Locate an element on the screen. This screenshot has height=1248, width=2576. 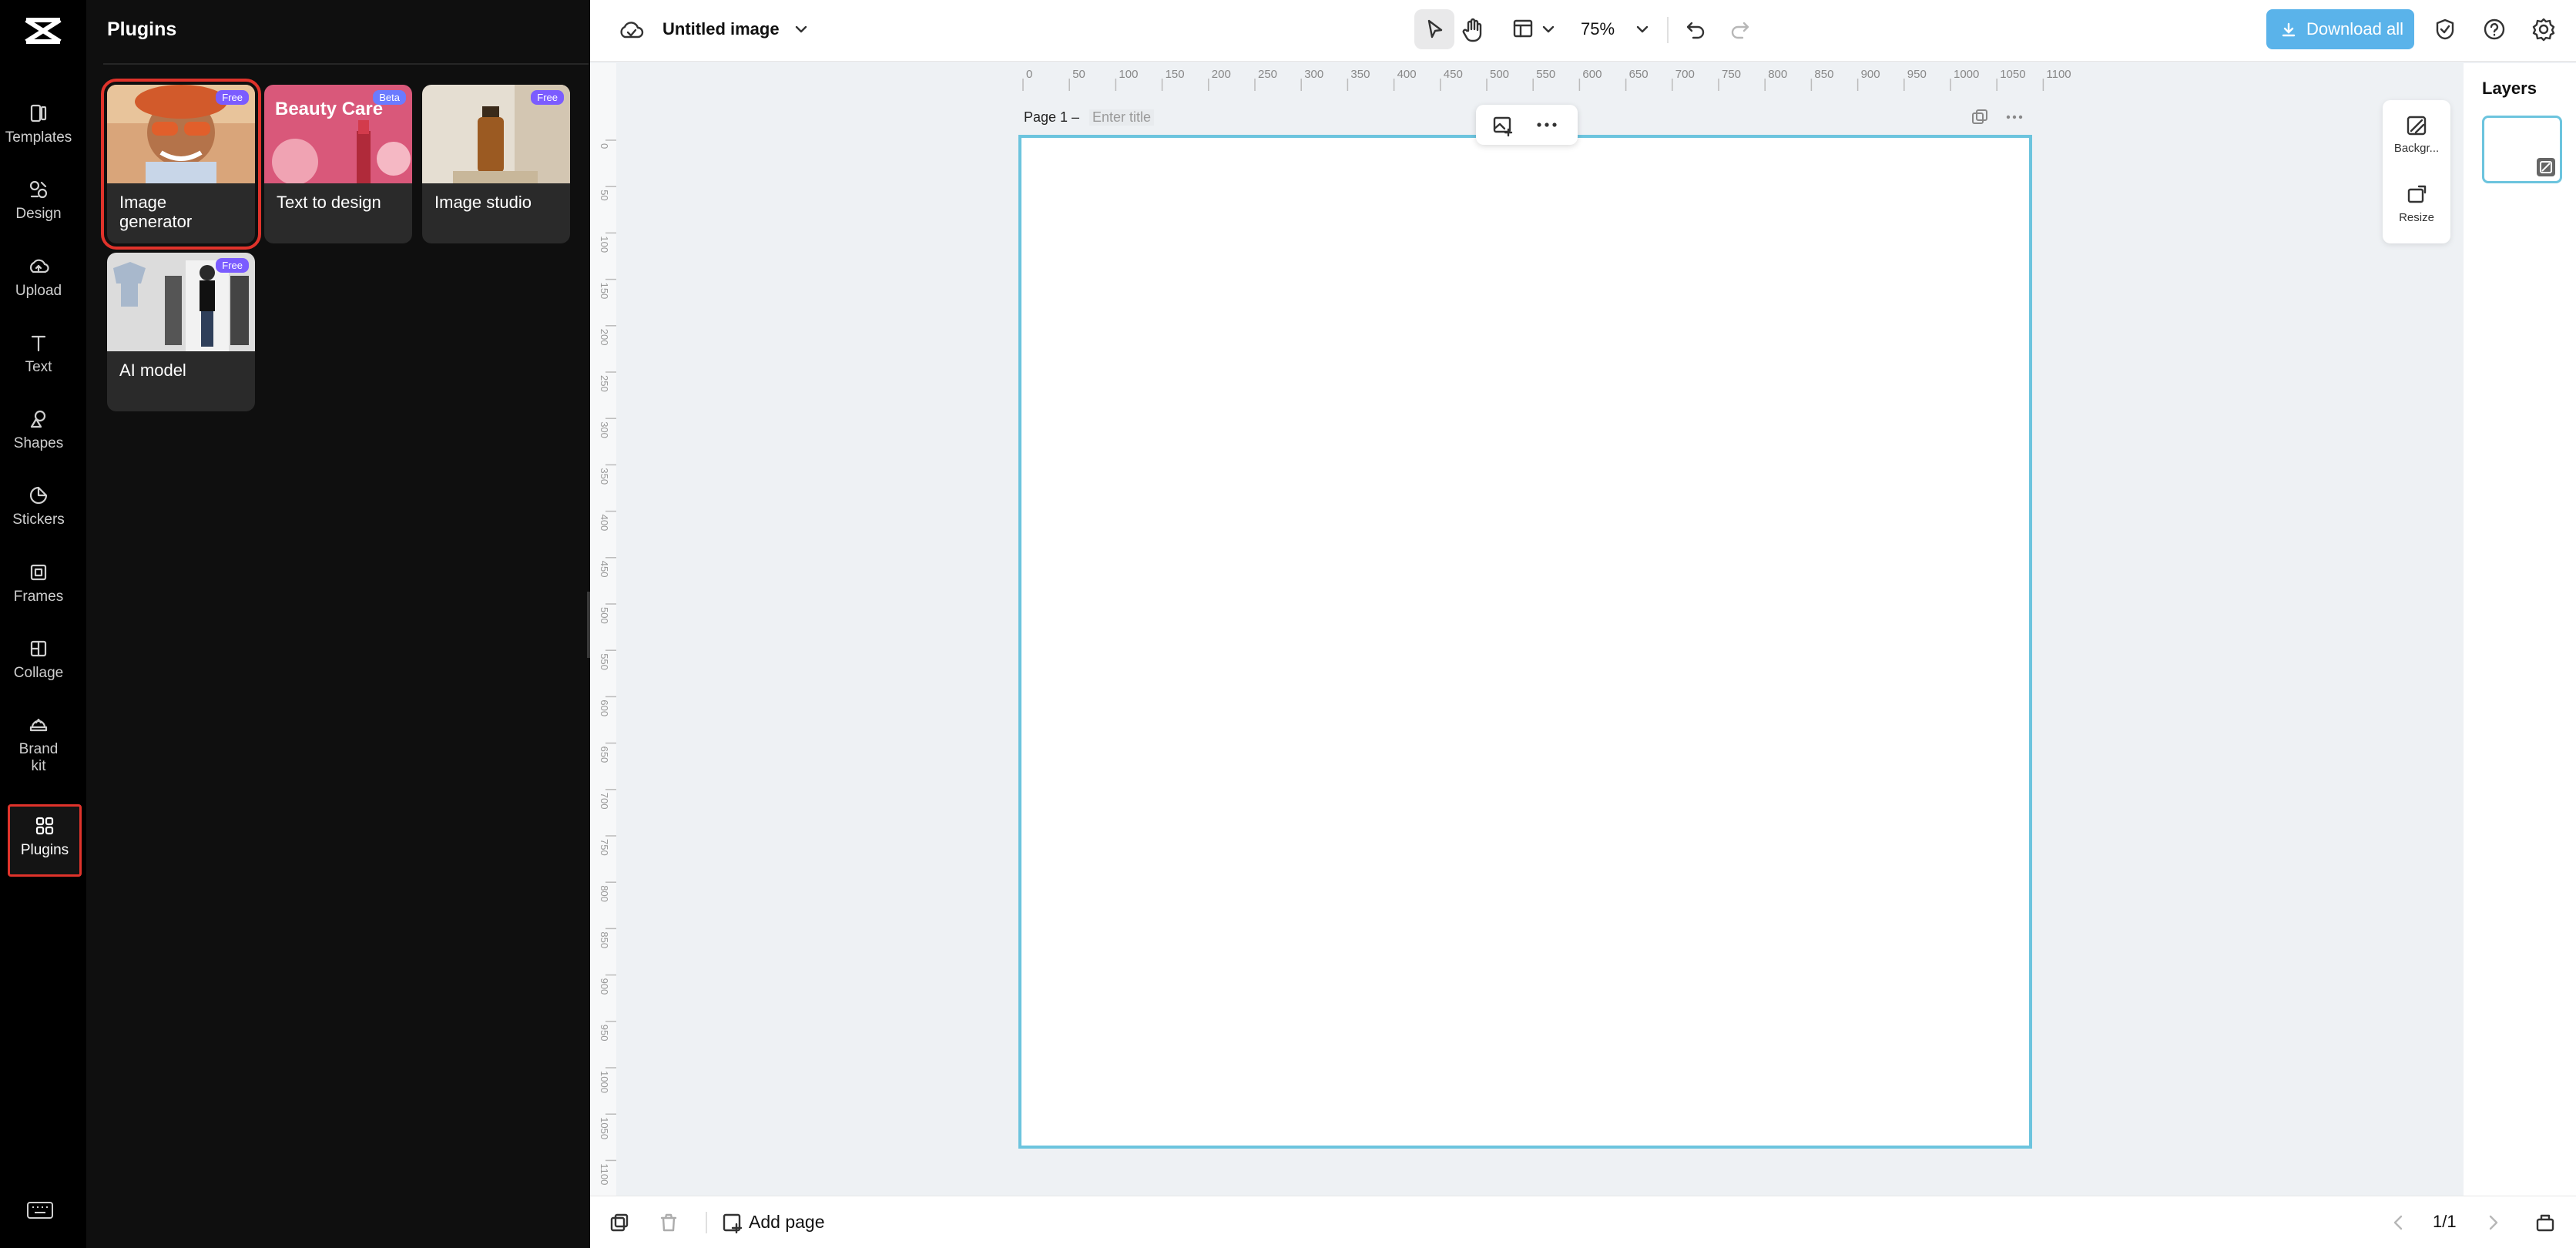
page-title-input: Enter title is located at coordinates (1122, 118).